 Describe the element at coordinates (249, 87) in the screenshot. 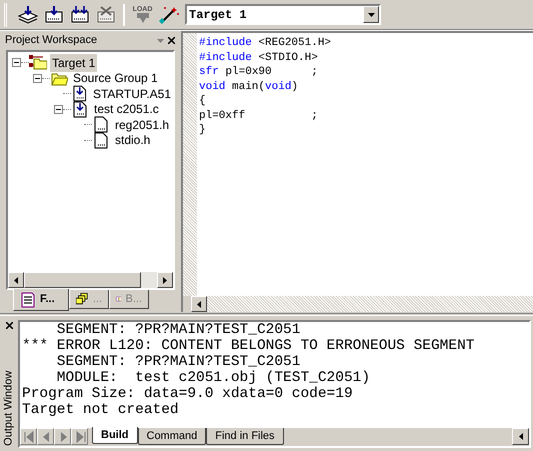

I see `code-line: void main(void)` at that location.